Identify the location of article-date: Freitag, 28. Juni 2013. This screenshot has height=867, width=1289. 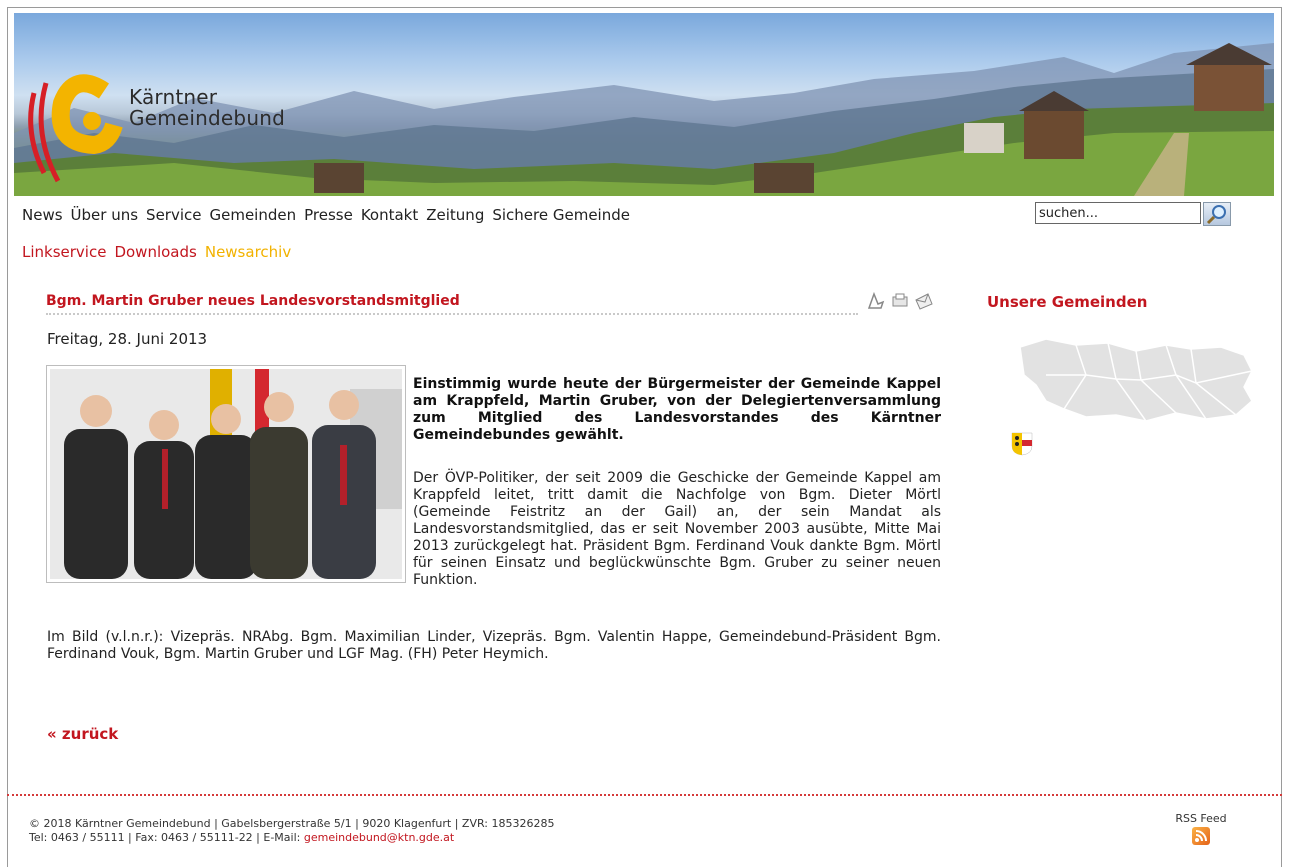
(127, 339).